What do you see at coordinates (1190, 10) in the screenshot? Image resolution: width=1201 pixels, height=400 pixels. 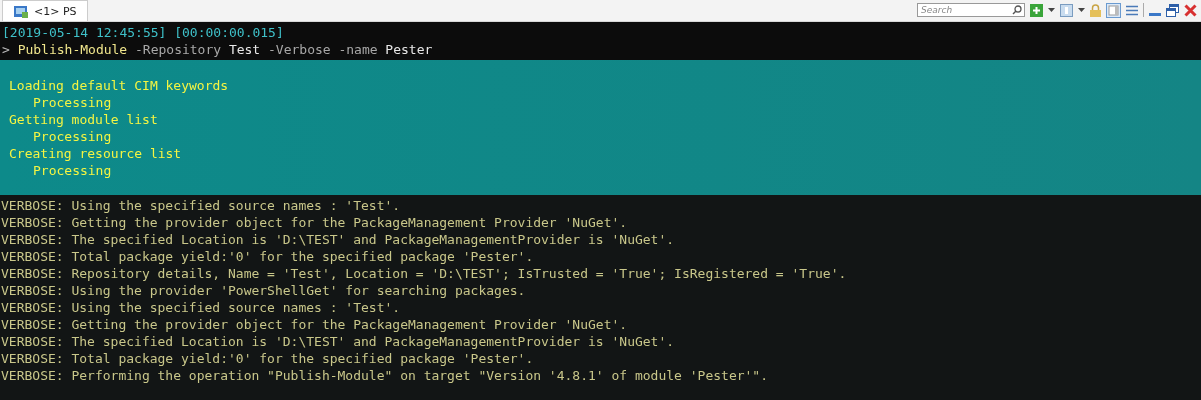 I see `close-icon` at bounding box center [1190, 10].